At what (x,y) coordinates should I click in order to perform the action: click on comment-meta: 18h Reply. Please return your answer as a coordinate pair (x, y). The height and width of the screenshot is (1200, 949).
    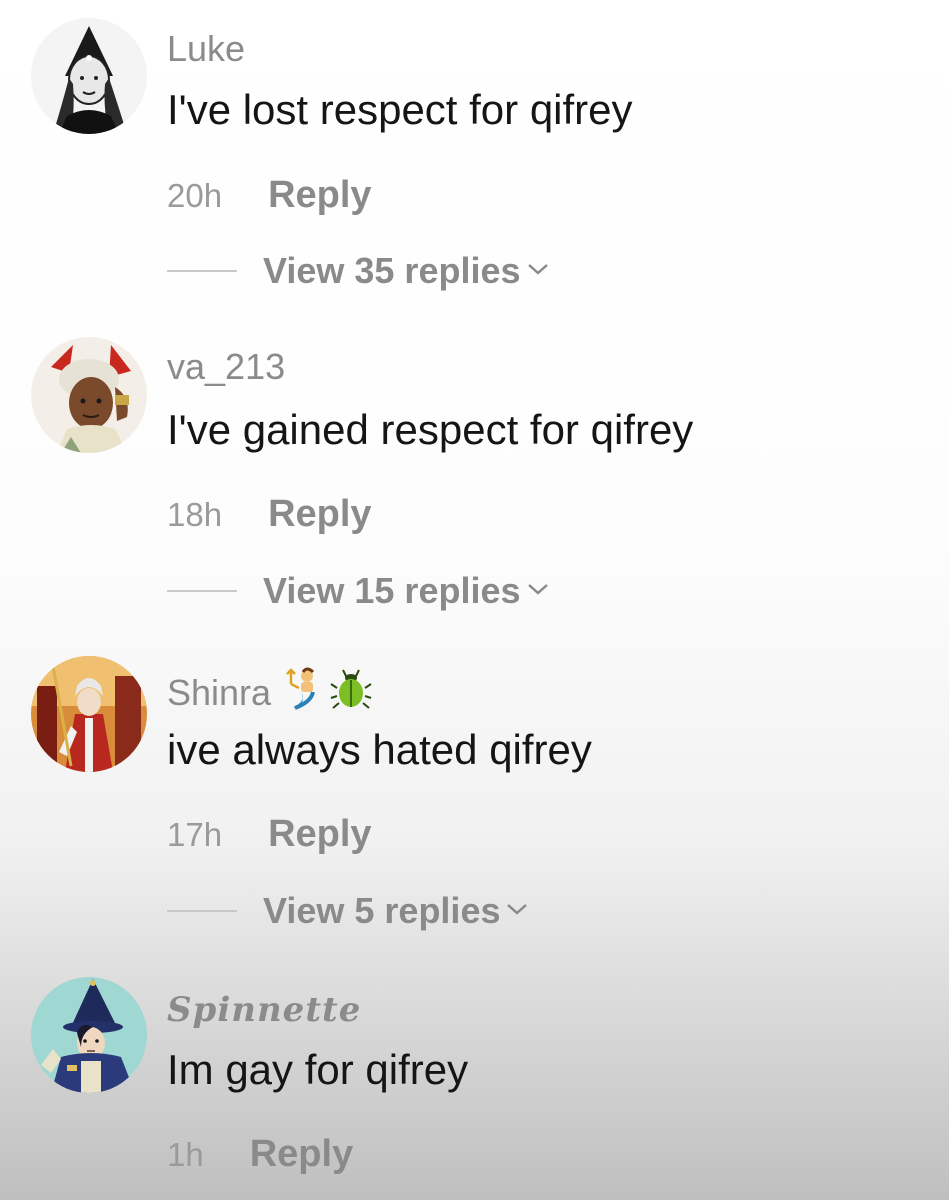
    Looking at the image, I should click on (269, 514).